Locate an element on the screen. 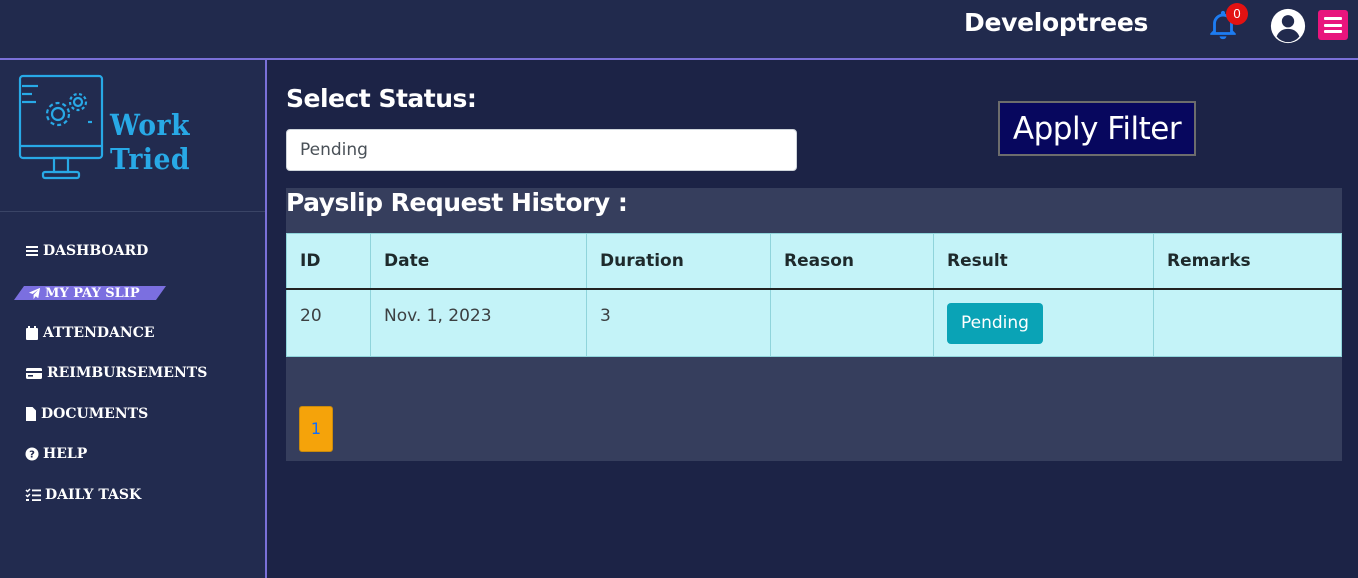 Image resolution: width=1358 pixels, height=578 pixels. column-header-remarks: Remarks is located at coordinates (1247, 261).